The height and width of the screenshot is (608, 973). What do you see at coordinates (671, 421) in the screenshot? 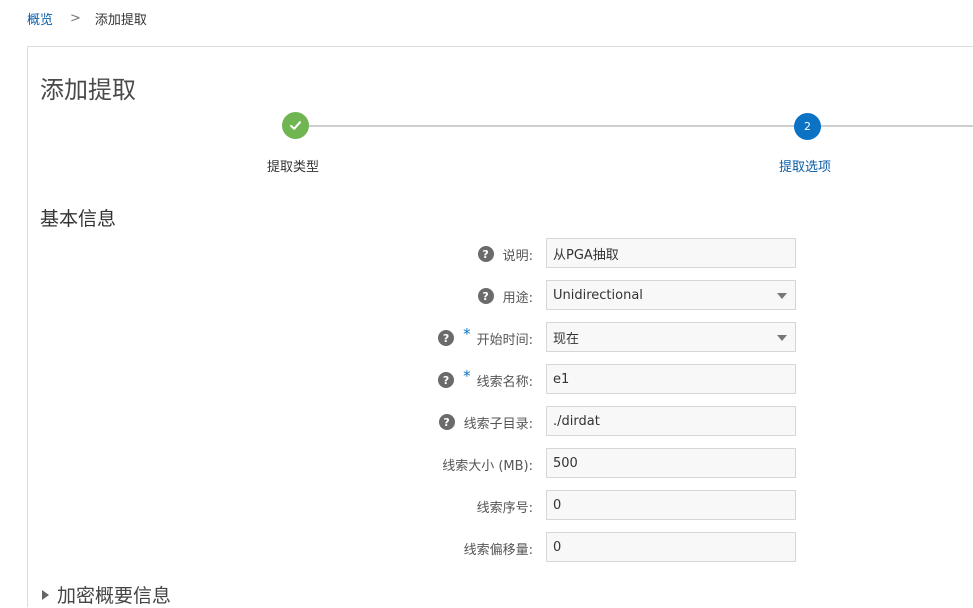
I see `trail-subdir-input` at bounding box center [671, 421].